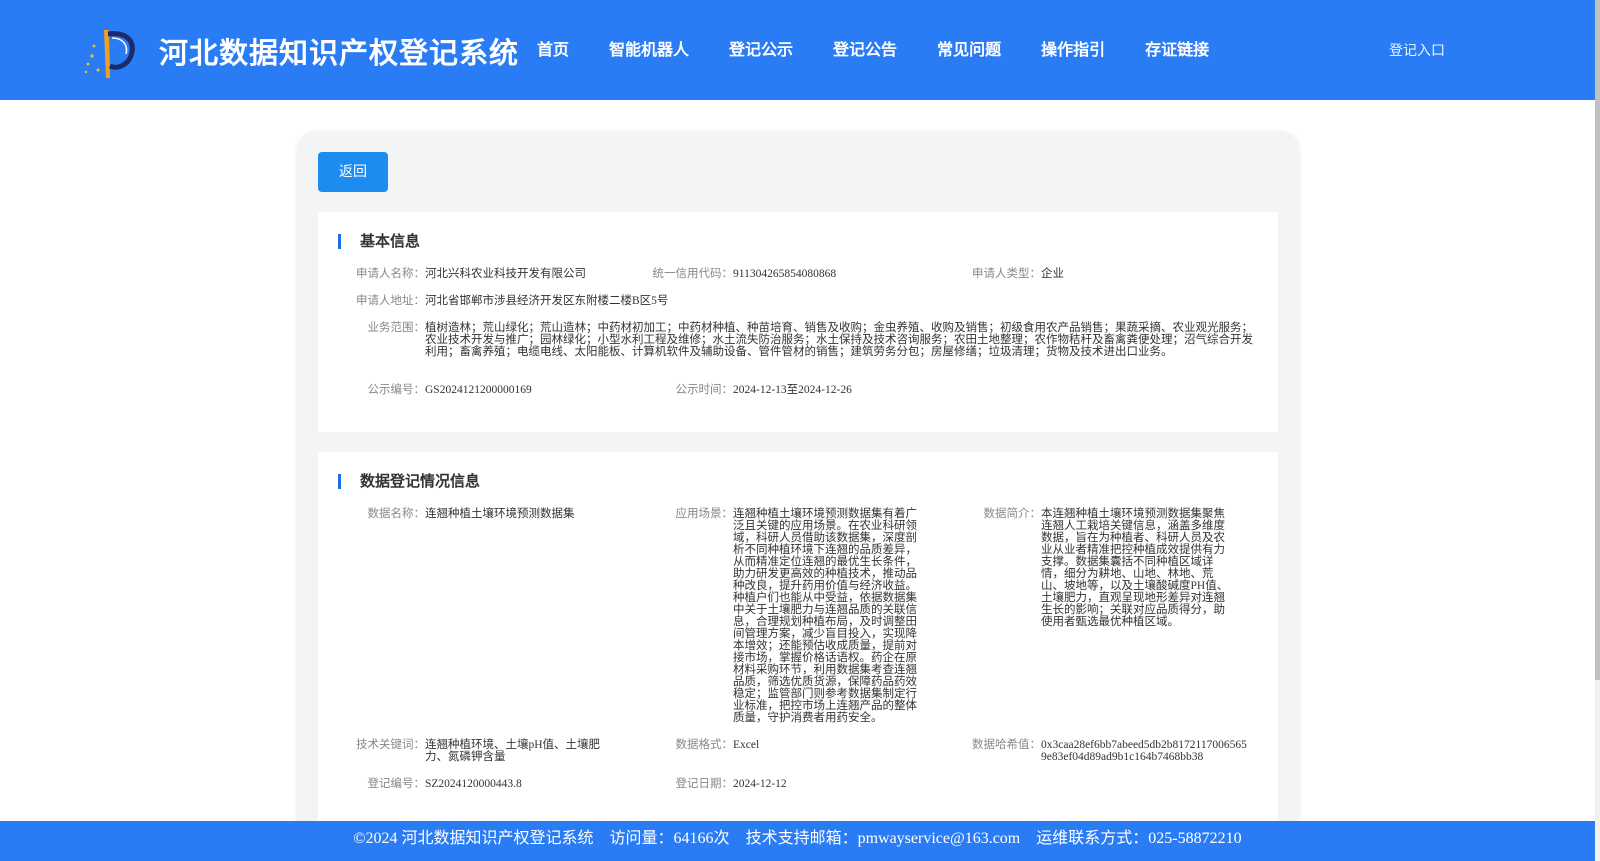  What do you see at coordinates (704, 514) in the screenshot?
I see `scenario-label: 应用场景：` at bounding box center [704, 514].